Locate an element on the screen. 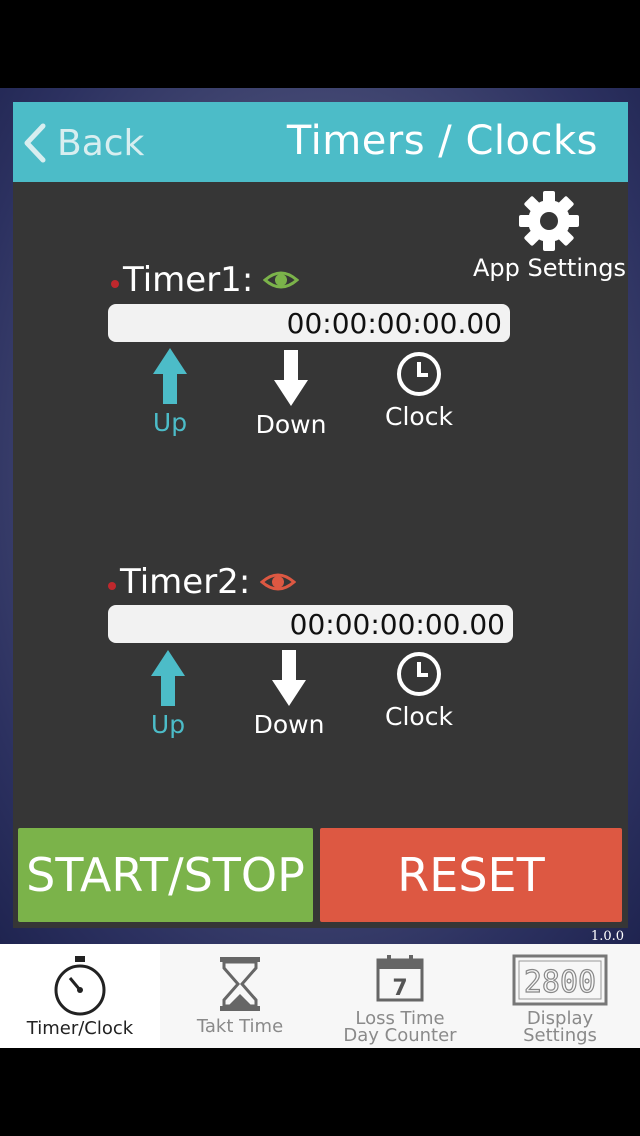 The height and width of the screenshot is (1136, 640). timer2-name: Timer2: is located at coordinates (185, 582).